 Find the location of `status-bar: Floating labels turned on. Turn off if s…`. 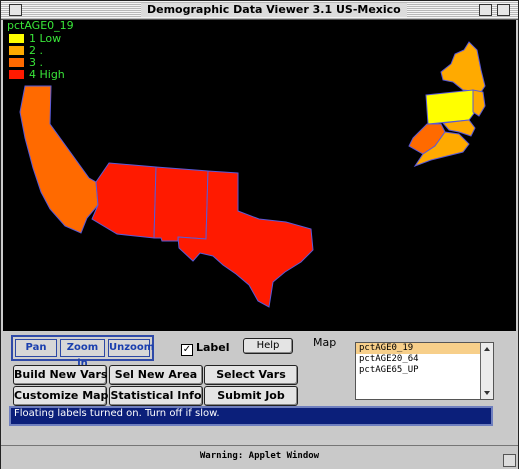

status-bar: Floating labels turned on. Turn off if s… is located at coordinates (251, 416).